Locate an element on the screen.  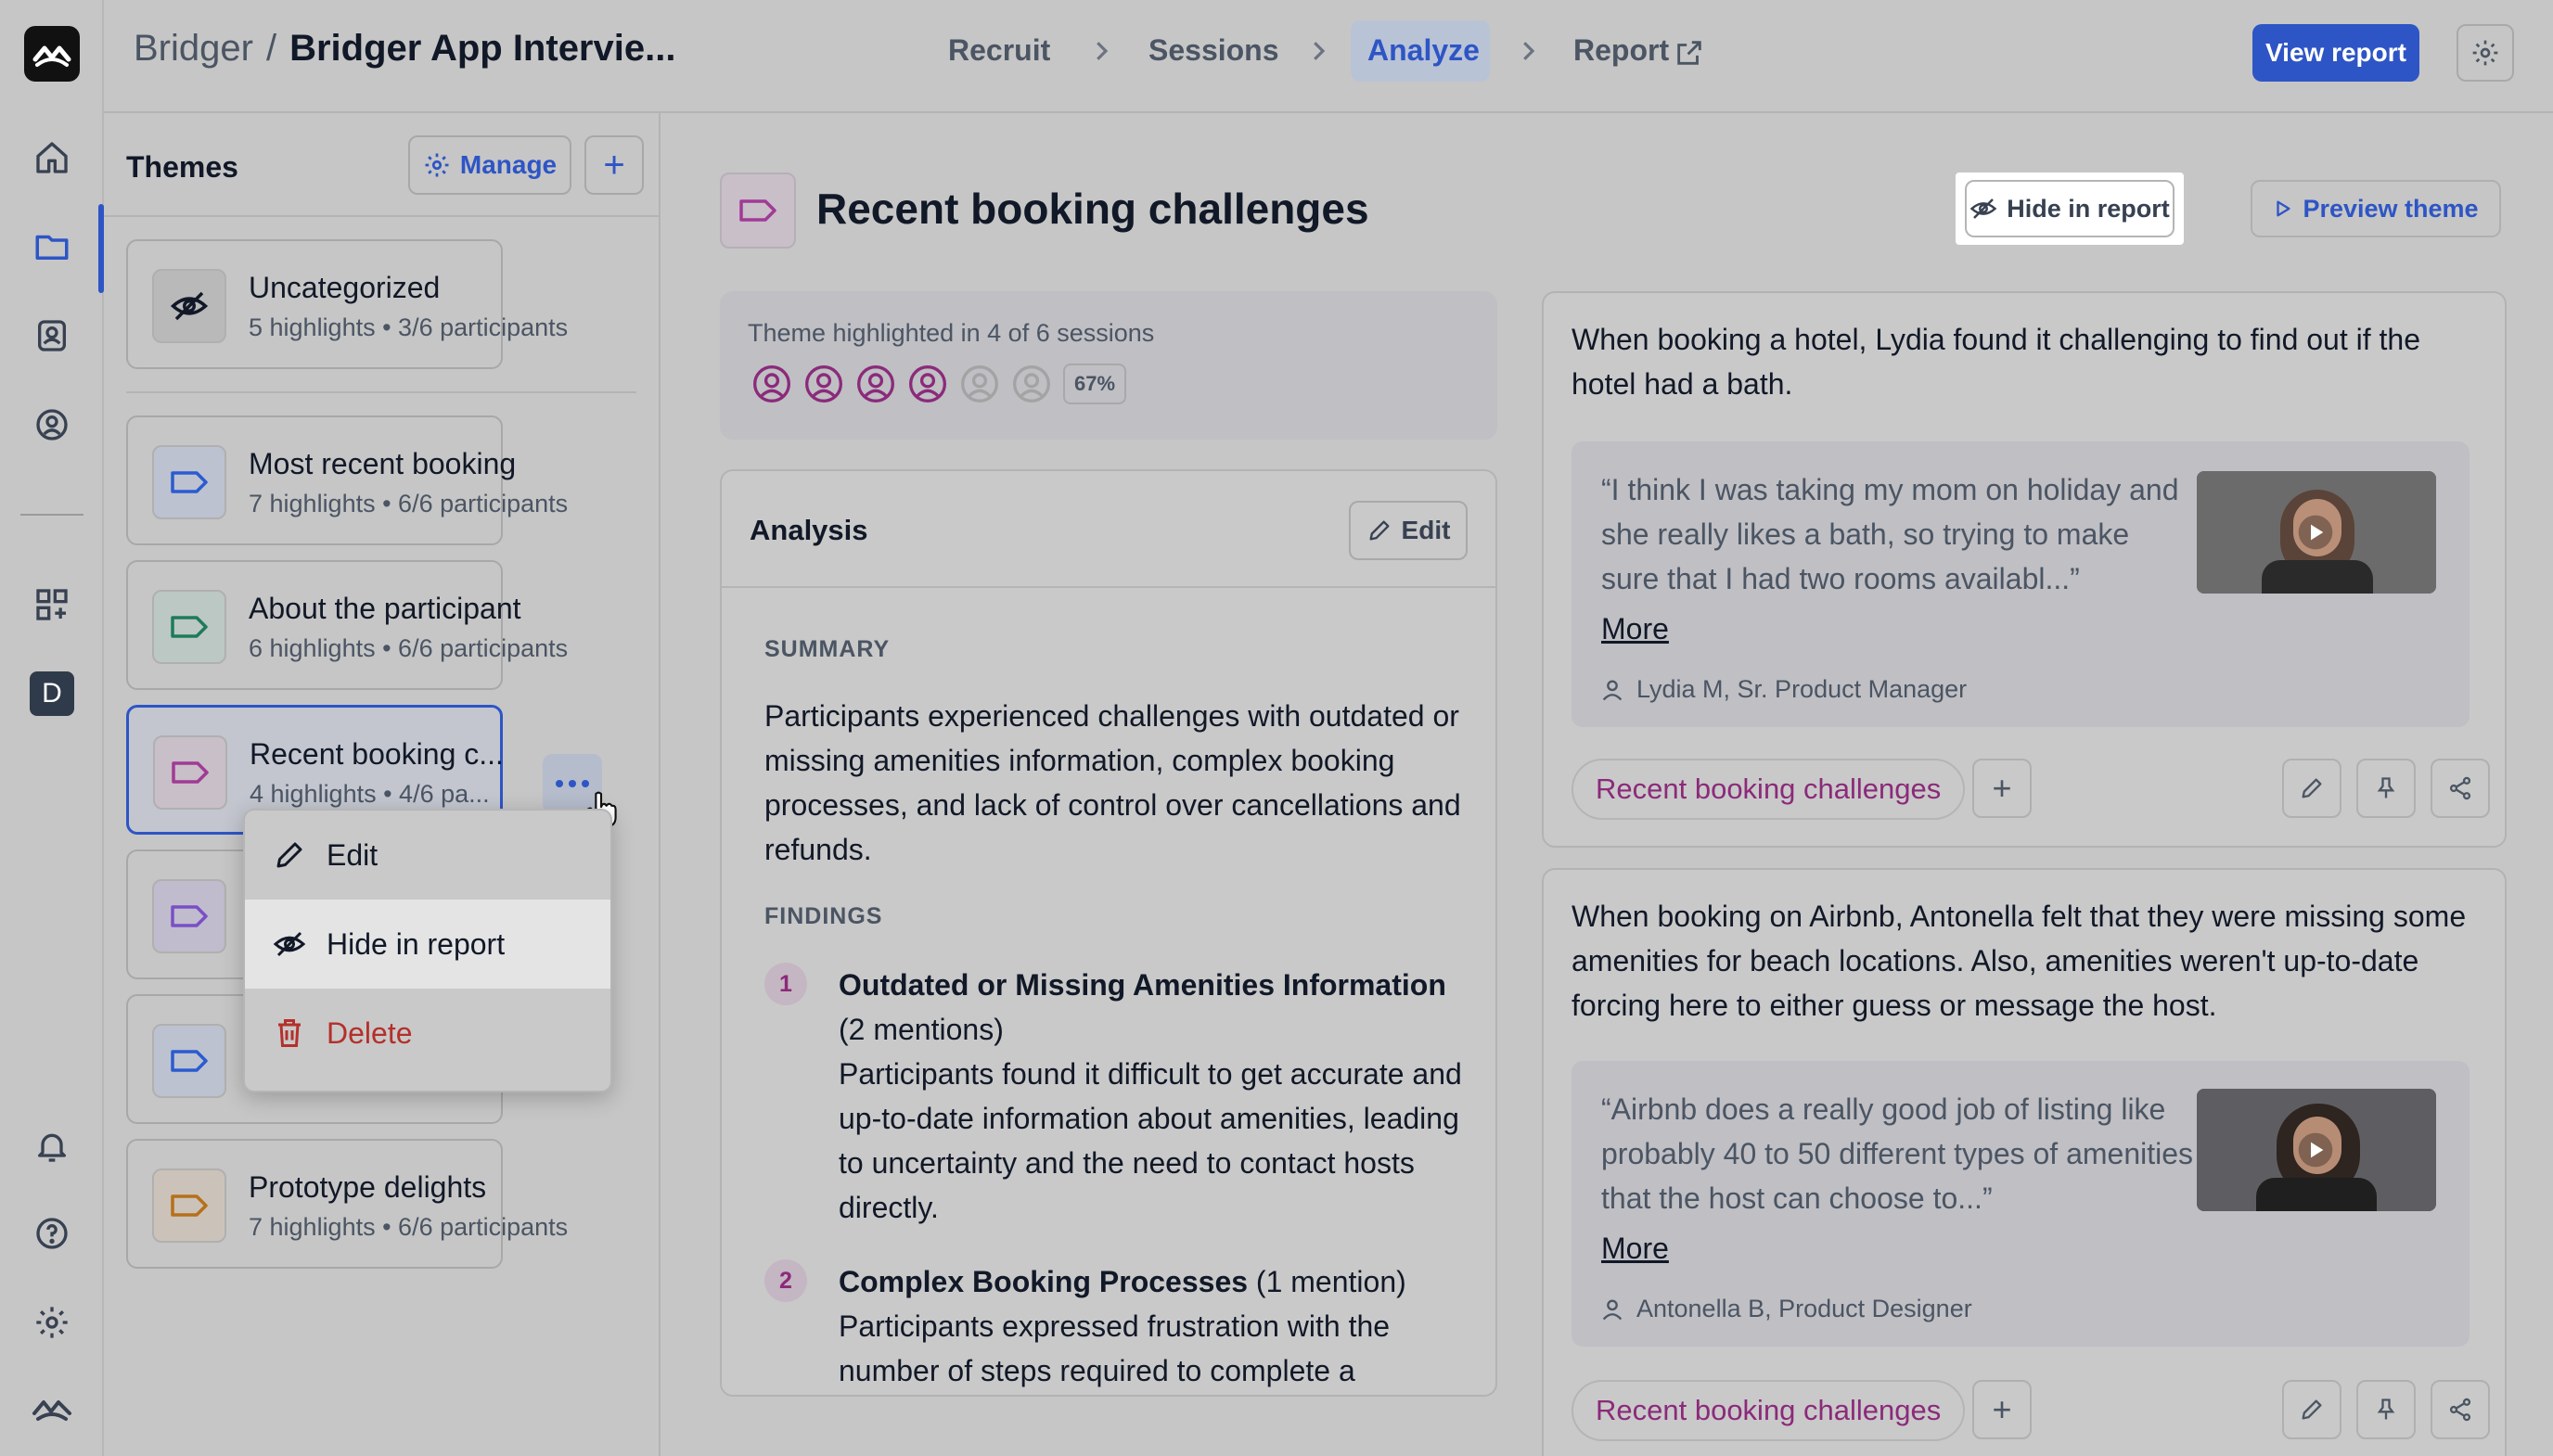
apps-icon is located at coordinates (52, 604).